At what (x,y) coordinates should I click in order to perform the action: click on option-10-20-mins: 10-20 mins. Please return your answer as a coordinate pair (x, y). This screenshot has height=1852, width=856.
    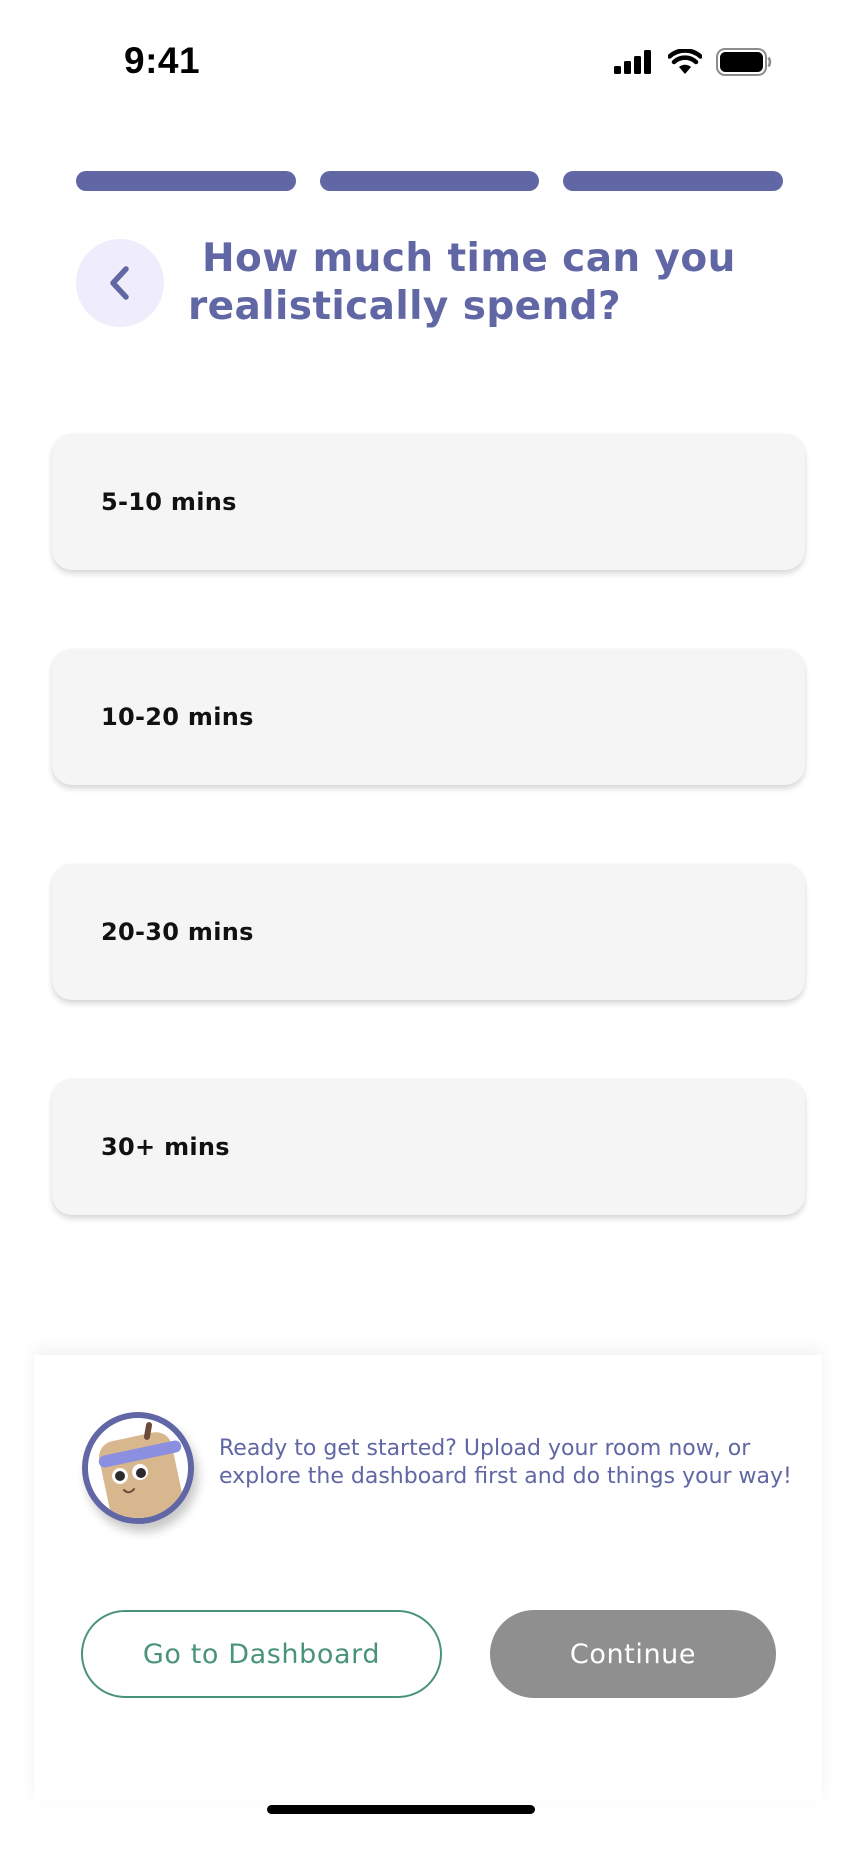
    Looking at the image, I should click on (428, 717).